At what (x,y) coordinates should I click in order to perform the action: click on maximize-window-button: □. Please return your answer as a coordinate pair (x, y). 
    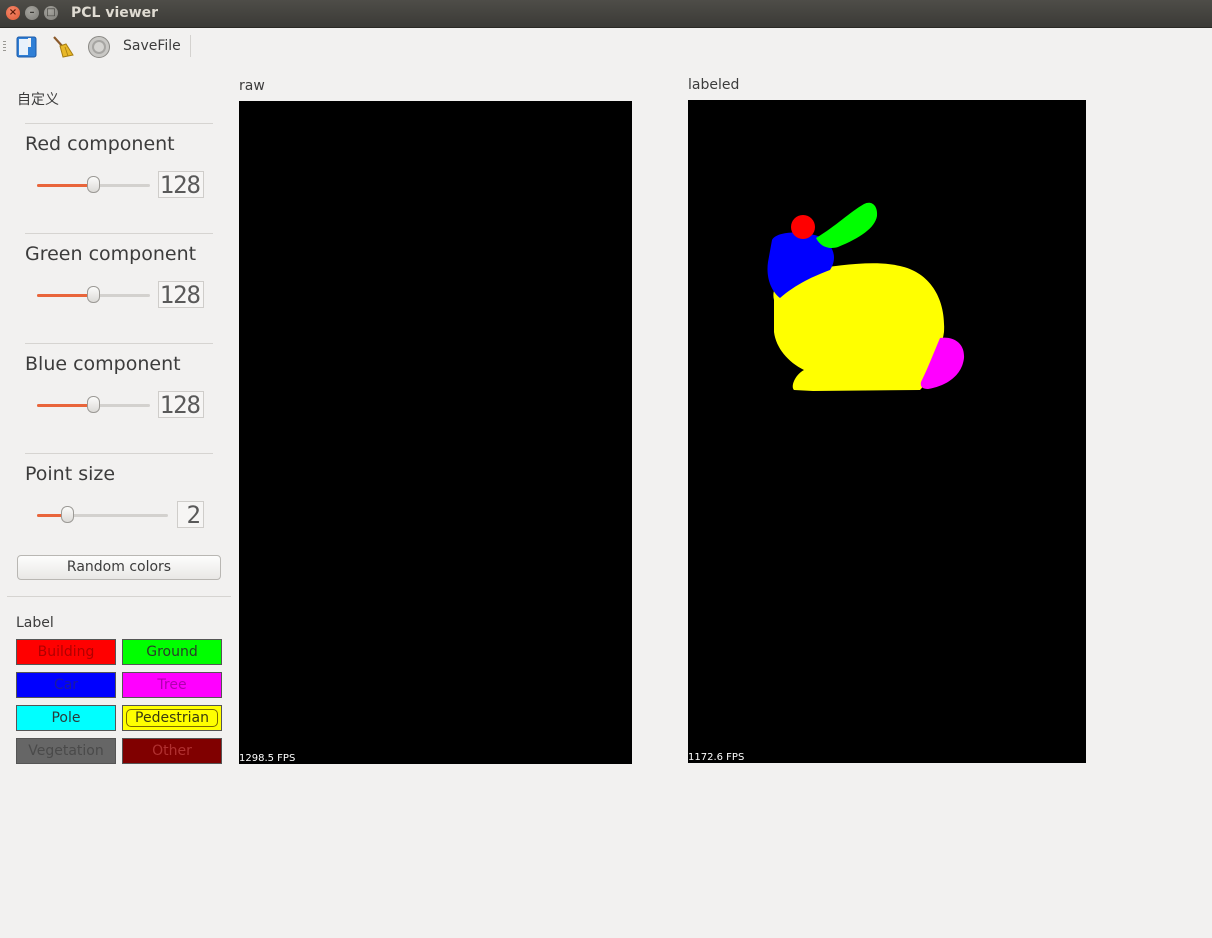
    Looking at the image, I should click on (51, 13).